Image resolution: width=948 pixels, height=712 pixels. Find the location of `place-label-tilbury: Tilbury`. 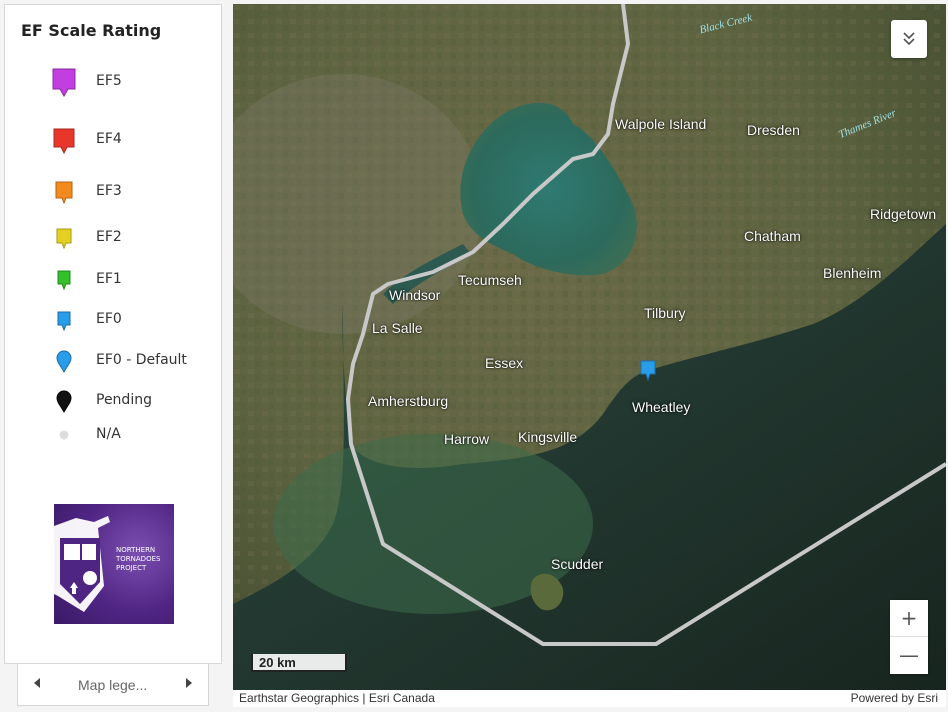

place-label-tilbury: Tilbury is located at coordinates (665, 313).